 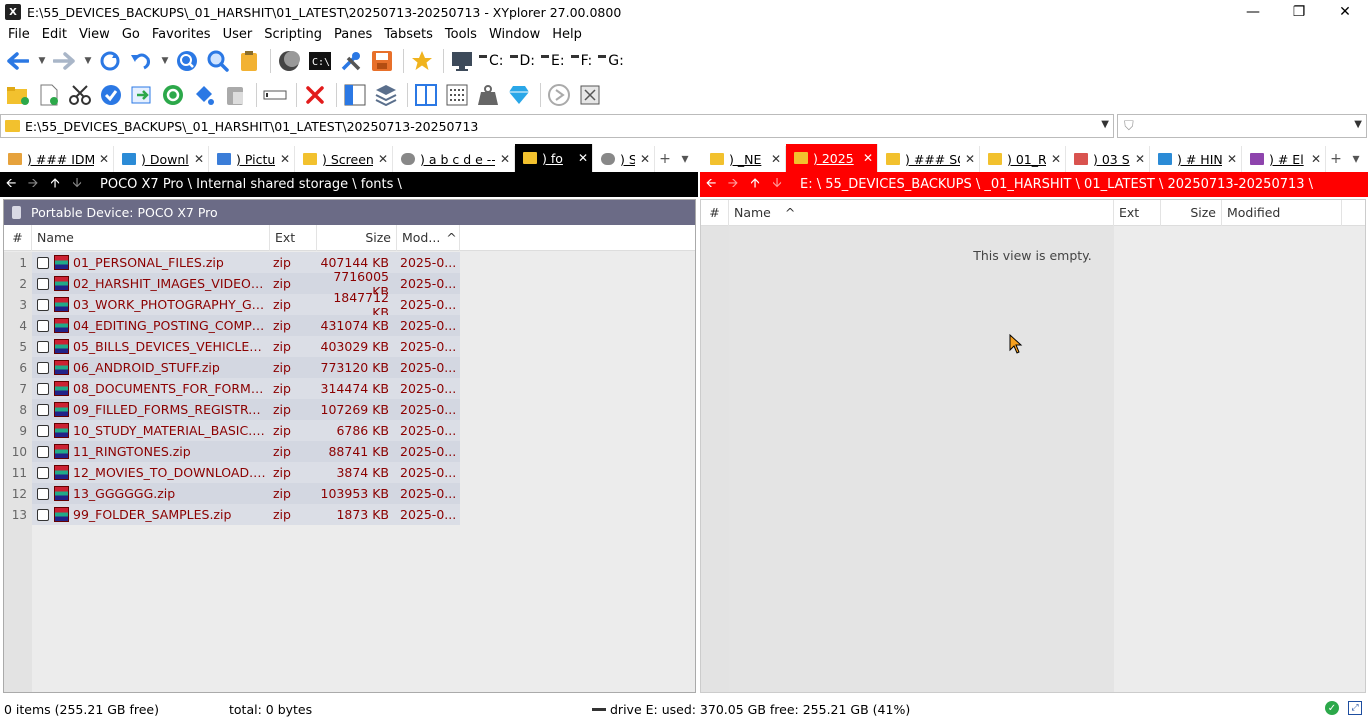 I want to click on filter-dropdown-icon: ▼, so click(x=1358, y=124).